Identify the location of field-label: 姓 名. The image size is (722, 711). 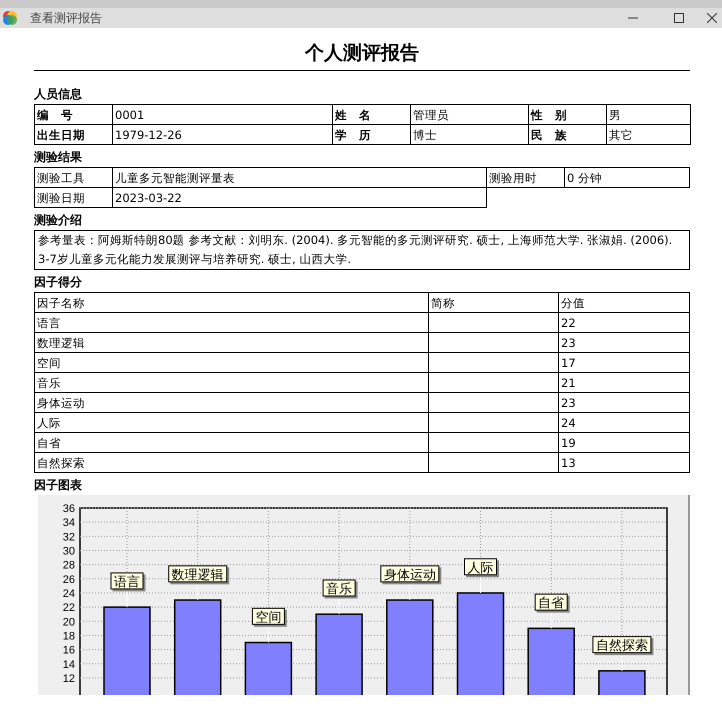
(371, 114).